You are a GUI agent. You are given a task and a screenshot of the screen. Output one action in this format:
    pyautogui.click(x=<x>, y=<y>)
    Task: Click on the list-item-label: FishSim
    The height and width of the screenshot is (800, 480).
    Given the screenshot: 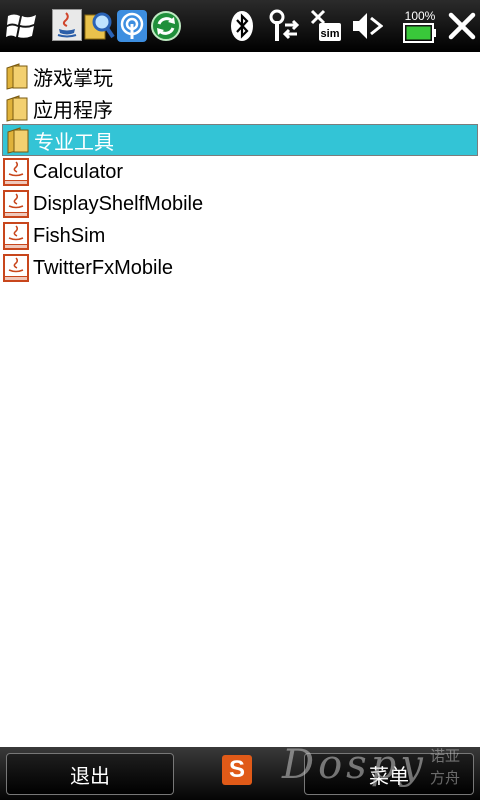 What is the action you would take?
    pyautogui.click(x=69, y=235)
    